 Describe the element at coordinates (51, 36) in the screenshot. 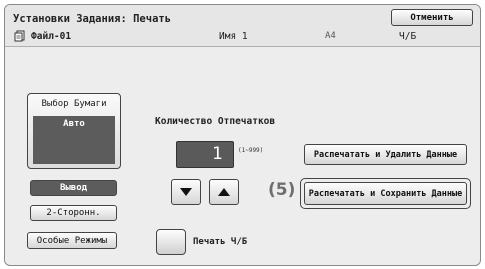

I see `file-name: Файл-01` at that location.